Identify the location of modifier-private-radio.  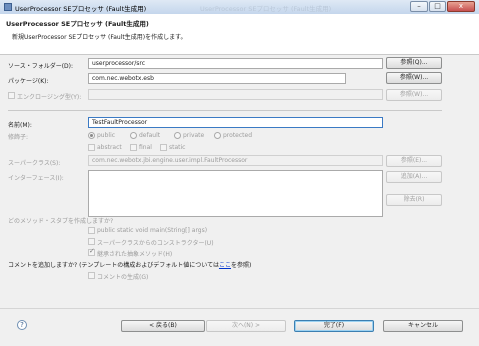
(177, 135).